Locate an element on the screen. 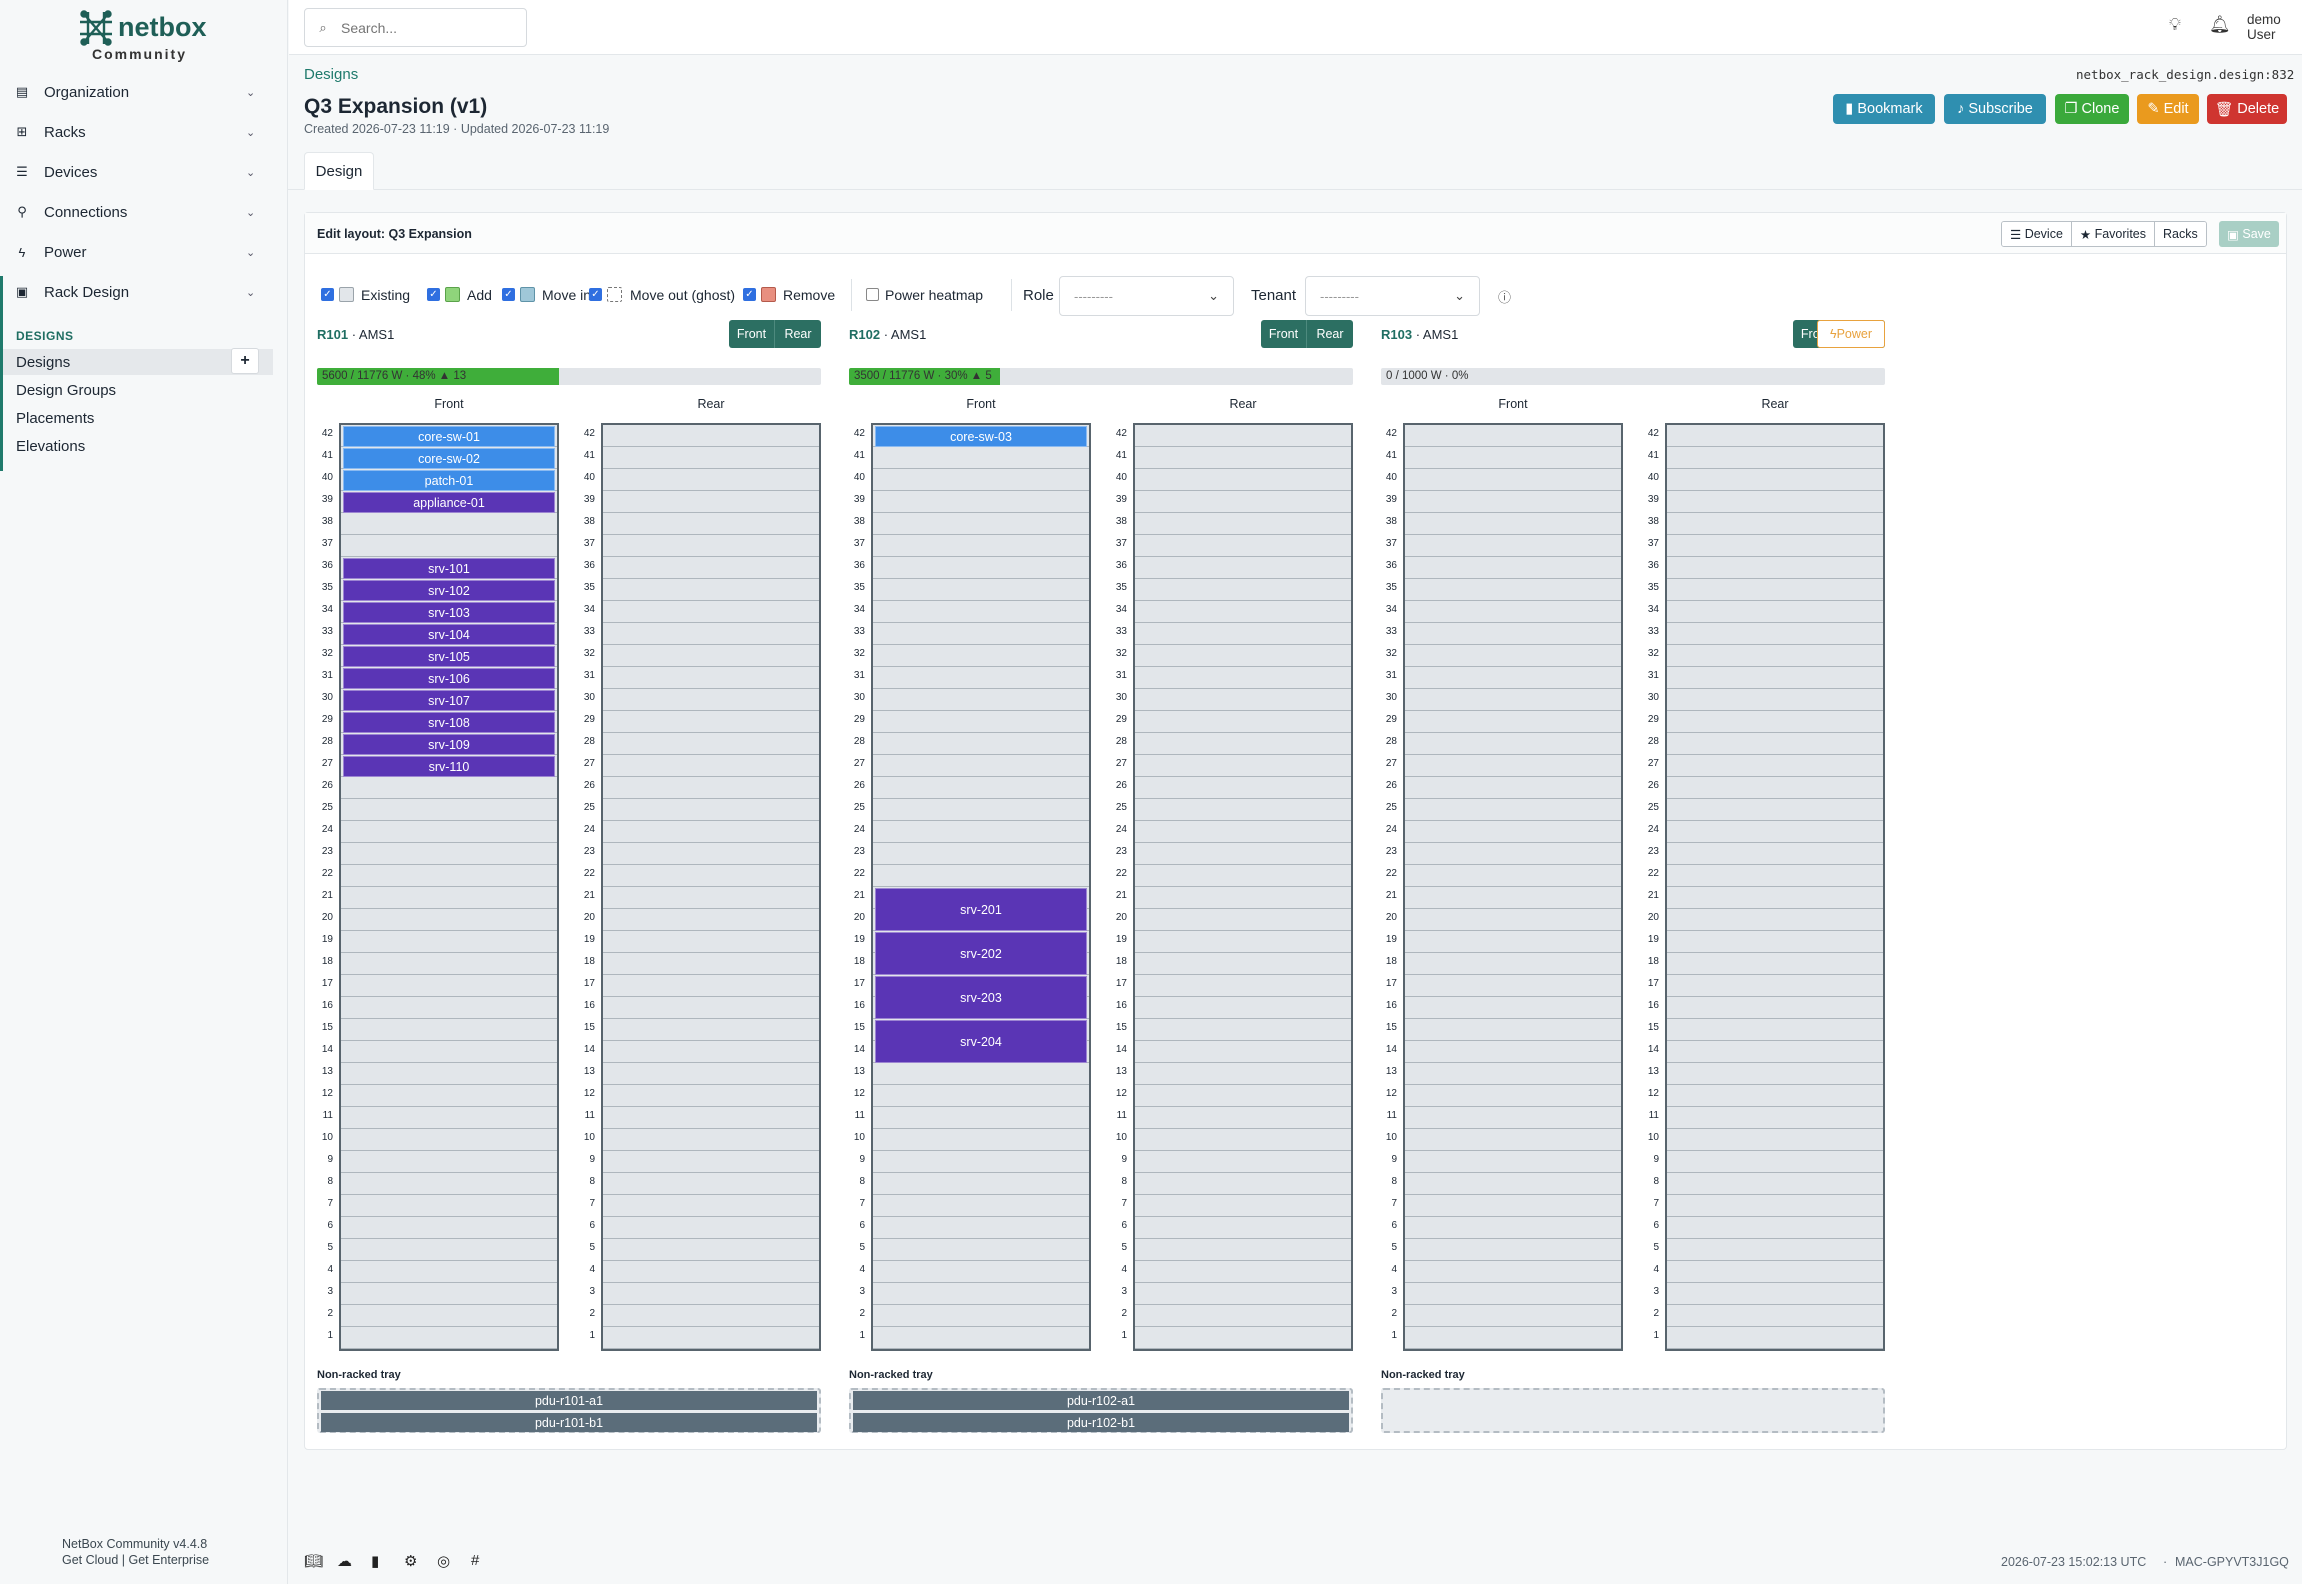  rack-device: core-sw-01 is located at coordinates (449, 436).